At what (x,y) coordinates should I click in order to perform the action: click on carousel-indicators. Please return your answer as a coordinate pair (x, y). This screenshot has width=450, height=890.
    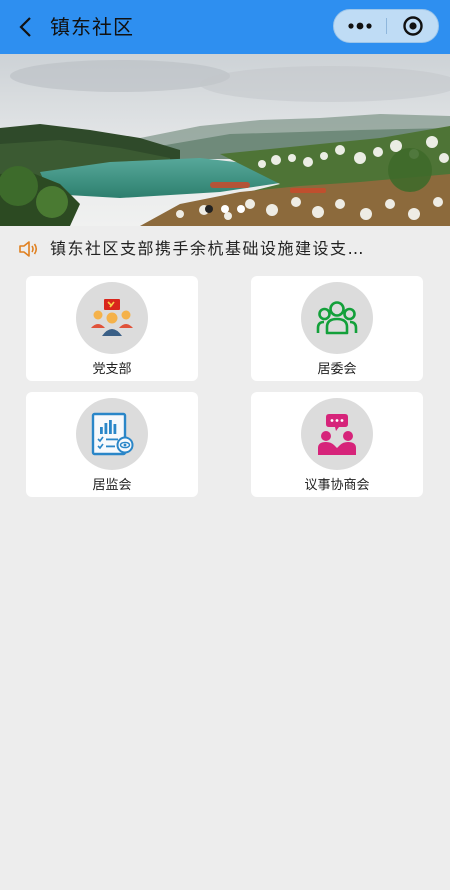
    Looking at the image, I should click on (225, 210).